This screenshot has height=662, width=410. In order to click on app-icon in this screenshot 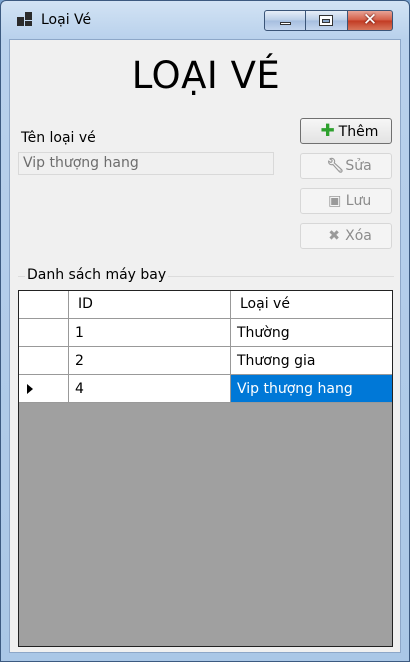, I will do `click(25, 20)`.